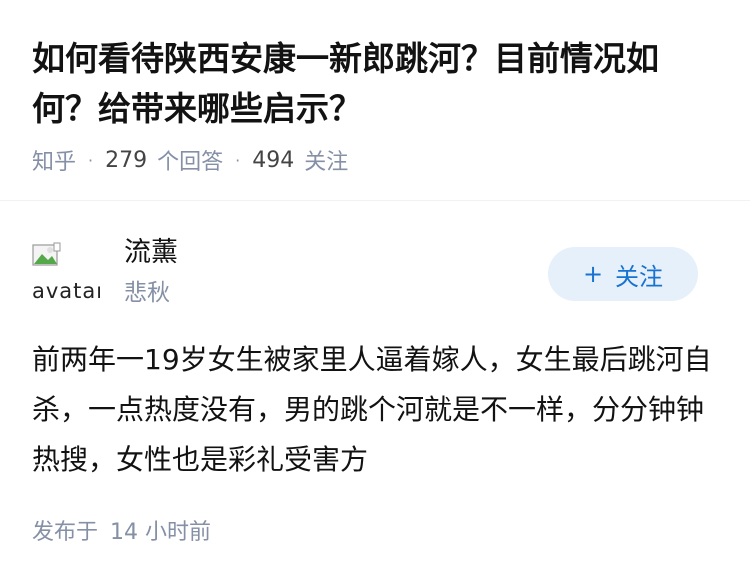 The width and height of the screenshot is (750, 586). I want to click on follow-button: + 关注, so click(623, 274).